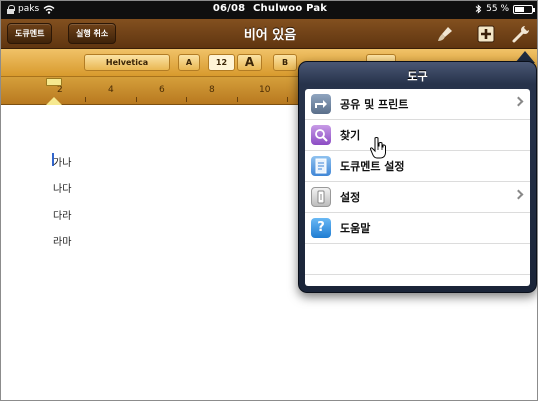 Image resolution: width=538 pixels, height=401 pixels. I want to click on font-size-increase-button: A, so click(249, 62).